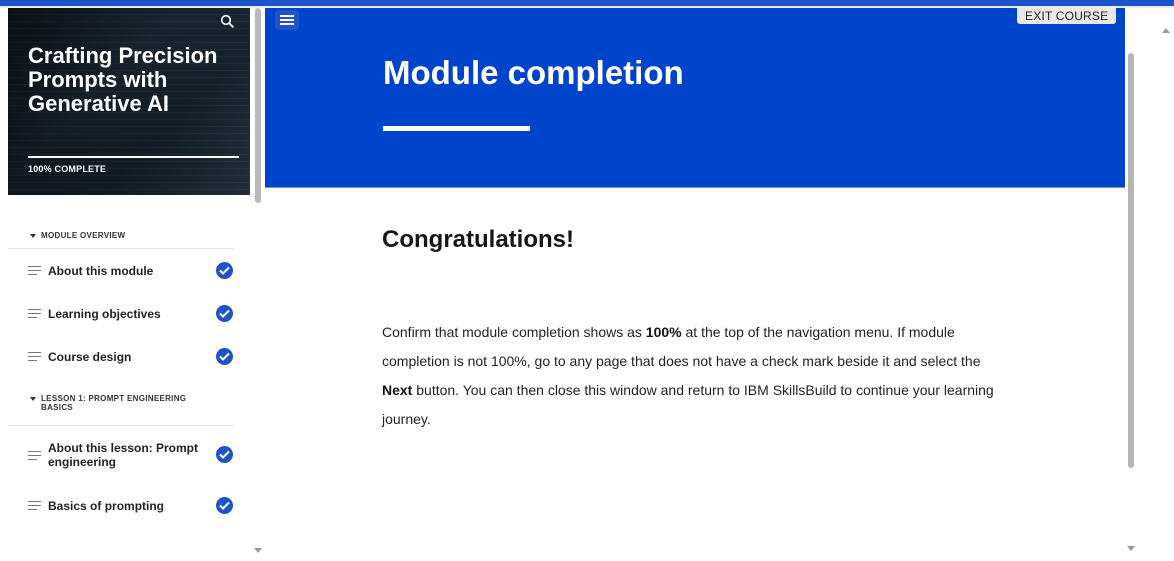 Image resolution: width=1174 pixels, height=561 pixels. Describe the element at coordinates (104, 313) in the screenshot. I see `nav-item-label: Learning objectives` at that location.